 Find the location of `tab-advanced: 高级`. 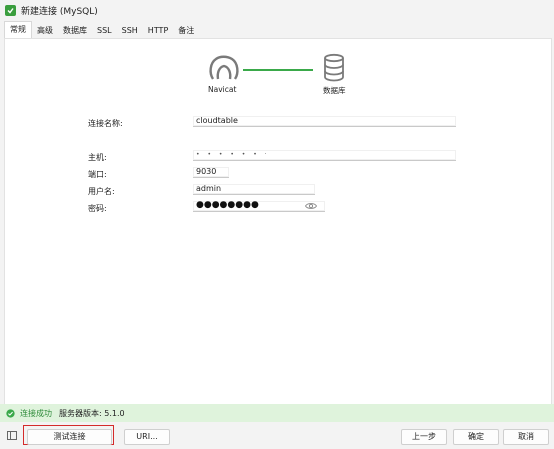

tab-advanced: 高级 is located at coordinates (45, 31).